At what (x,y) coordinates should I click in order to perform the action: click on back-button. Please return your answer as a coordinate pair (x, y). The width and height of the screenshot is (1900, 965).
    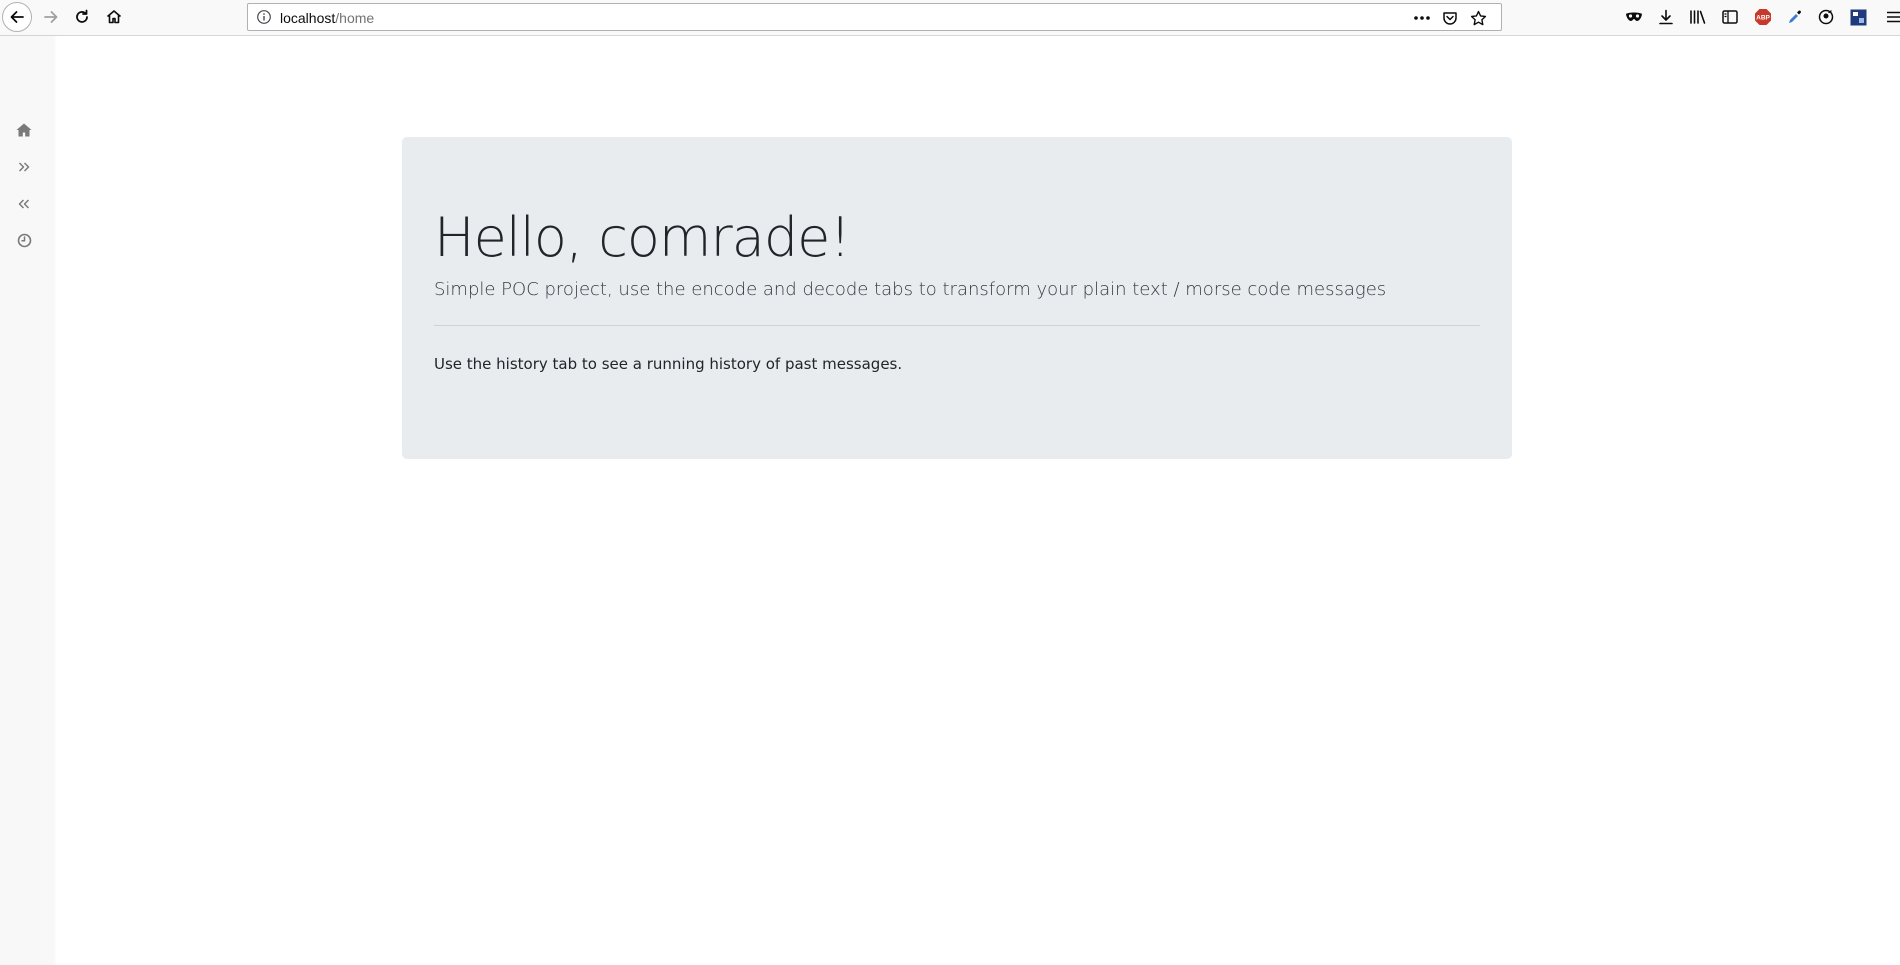
    Looking at the image, I should click on (17, 17).